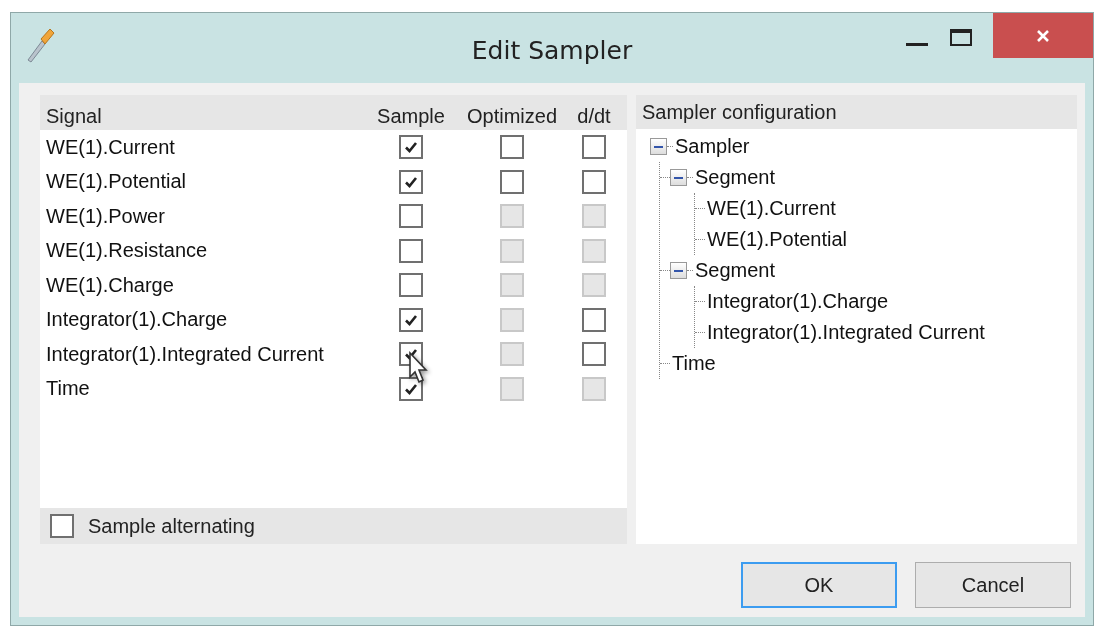 This screenshot has width=1104, height=630. I want to click on column-header: Sample, so click(411, 116).